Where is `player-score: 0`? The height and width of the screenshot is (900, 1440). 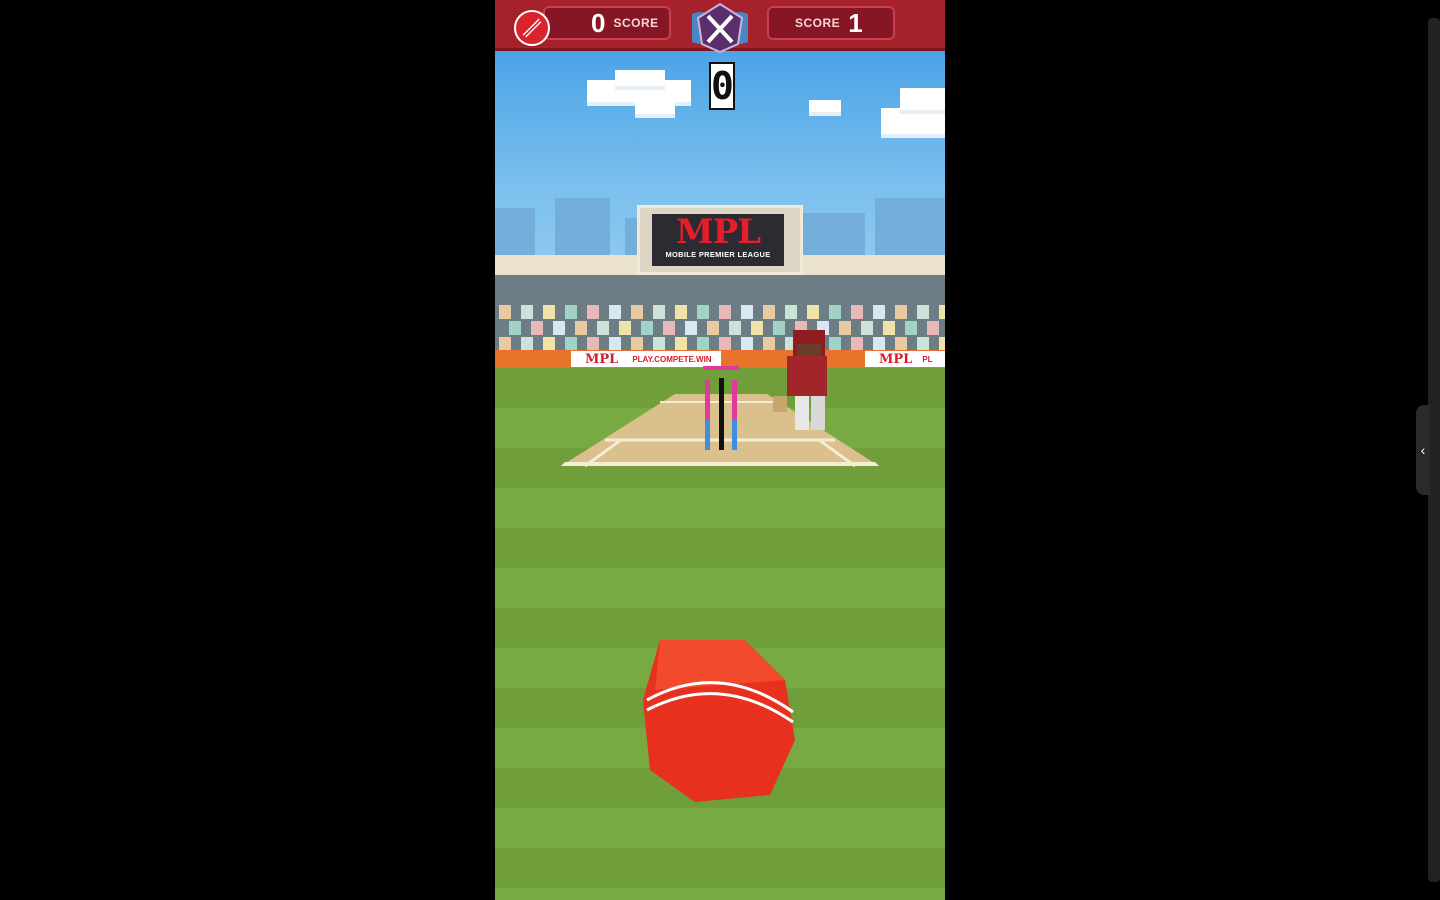 player-score: 0 is located at coordinates (598, 22).